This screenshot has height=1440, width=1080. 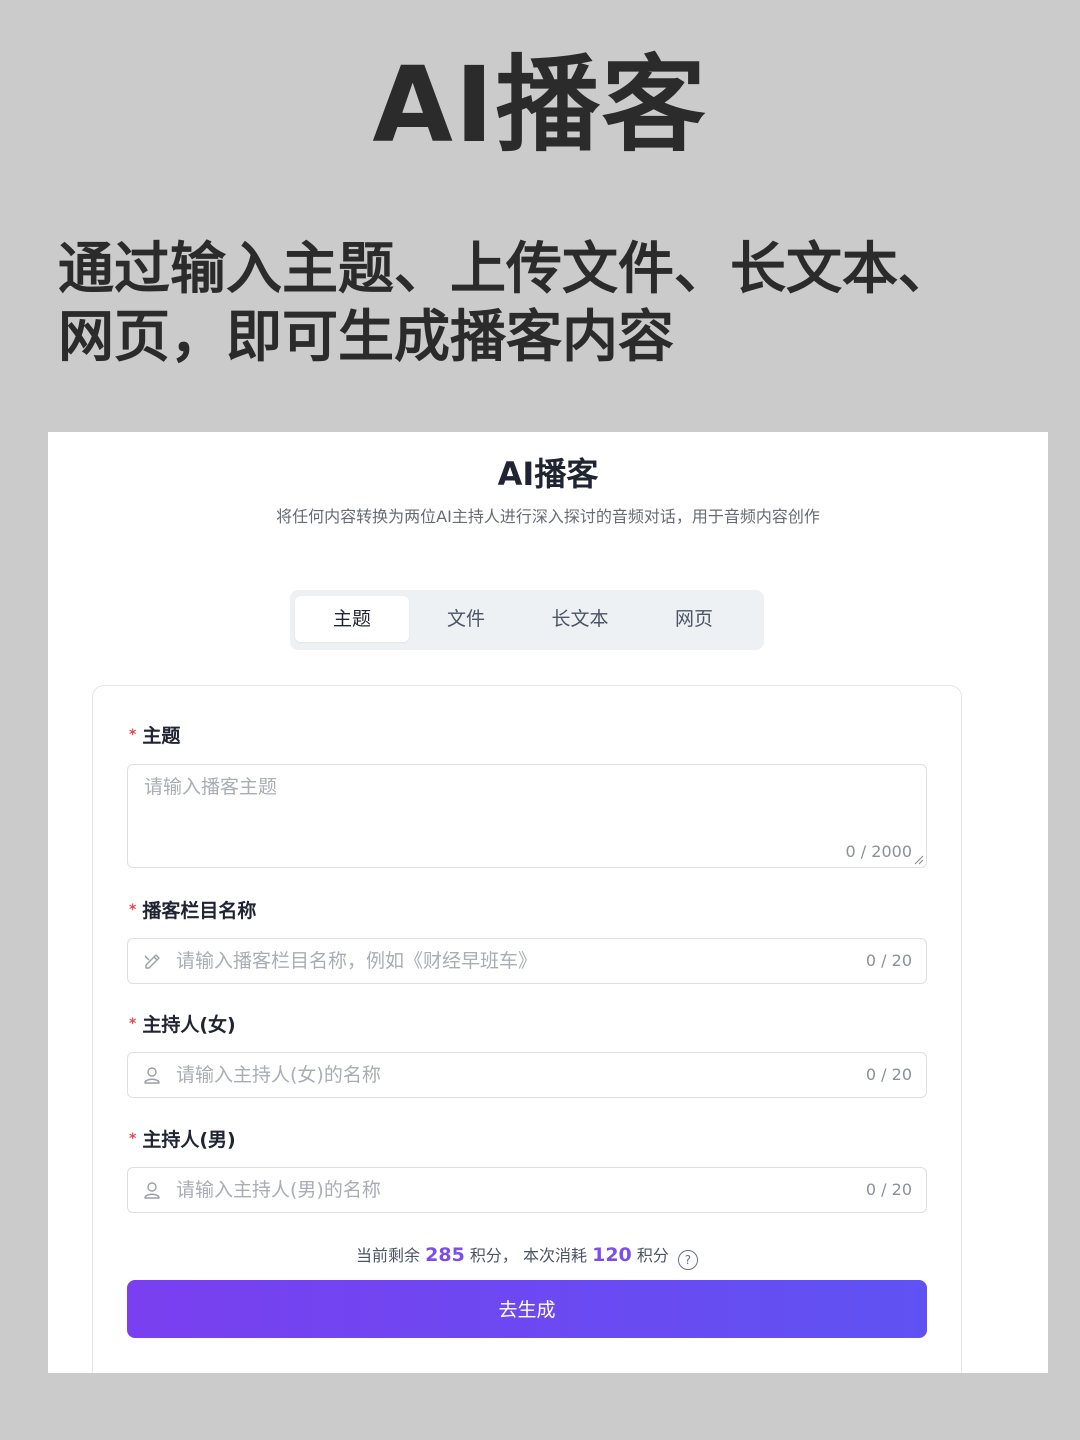 I want to click on page-description: 将任何内容转换为两位AI主持人进行深入探讨的音频对话，用于音频内容创作, so click(x=548, y=516).